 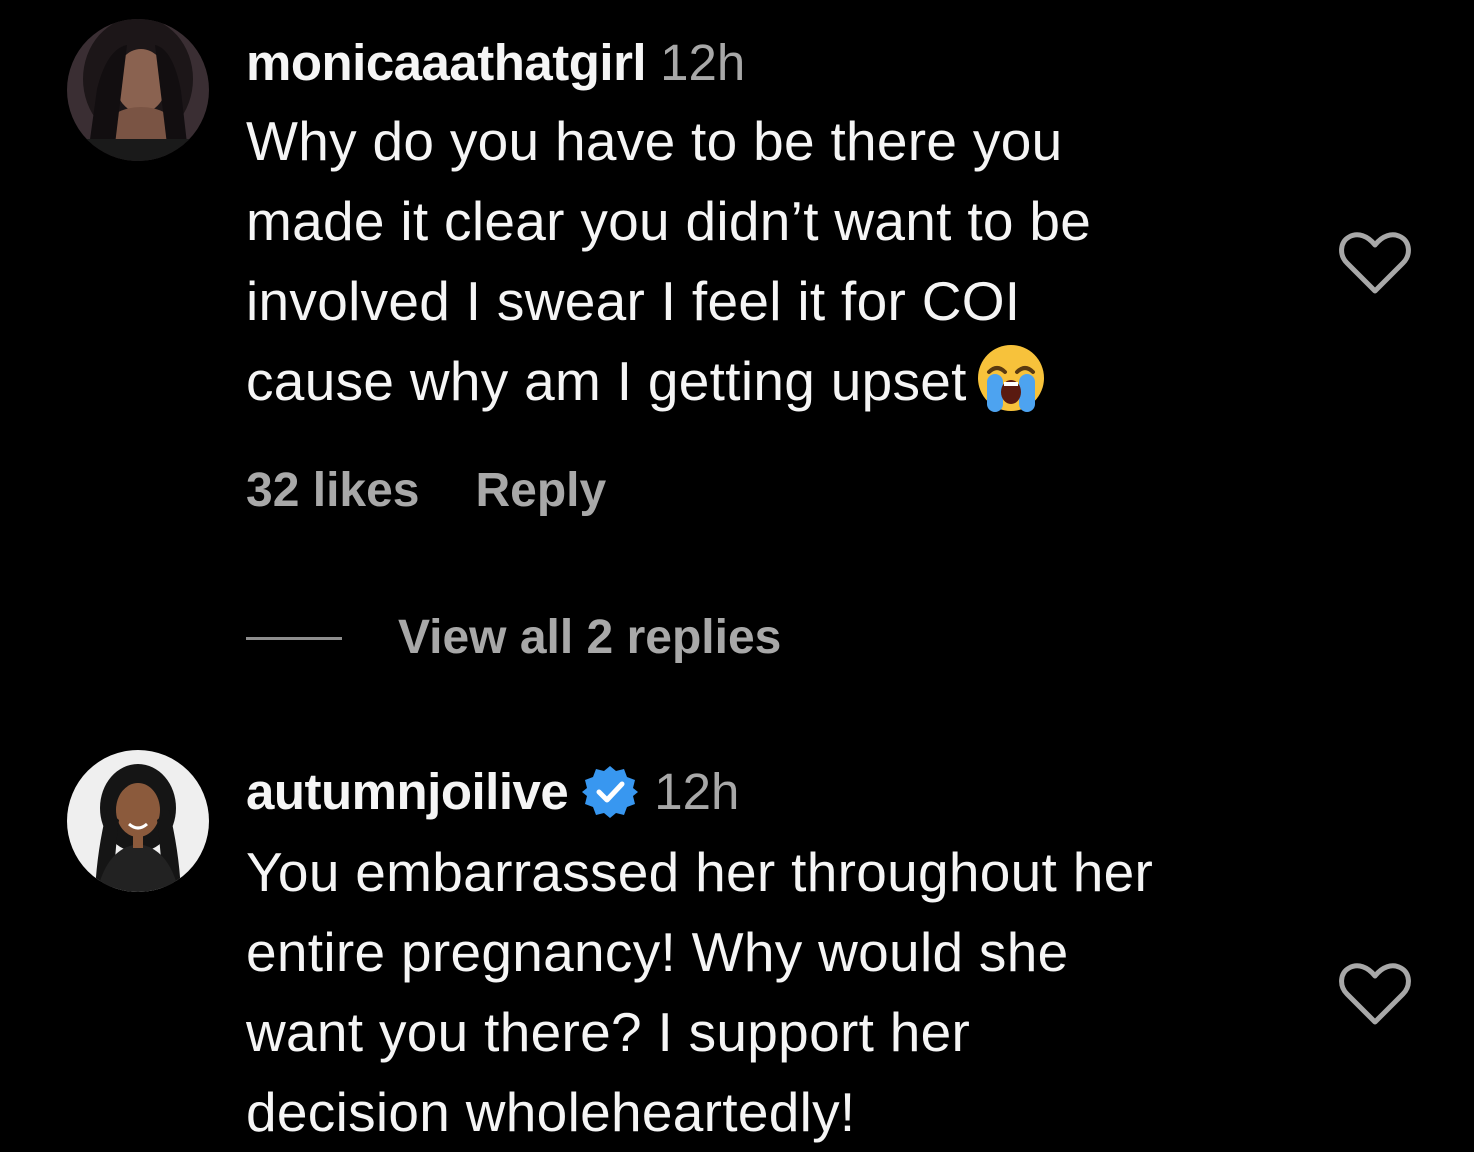 I want to click on comment-header: autumnjoilive 12h, so click(x=492, y=792).